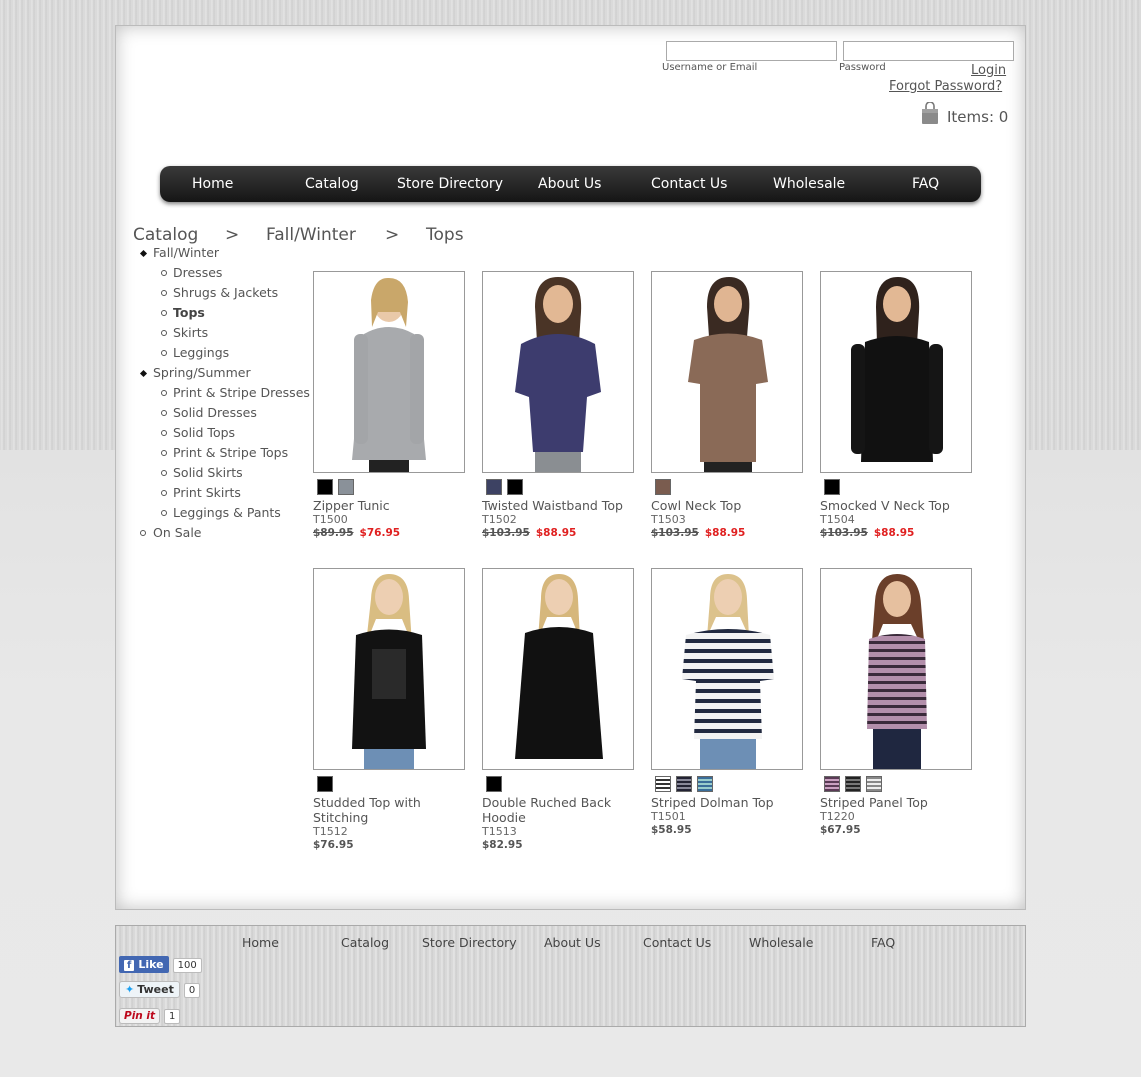  Describe the element at coordinates (677, 942) in the screenshot. I see `footer-link-contact-us: Contact Us` at that location.